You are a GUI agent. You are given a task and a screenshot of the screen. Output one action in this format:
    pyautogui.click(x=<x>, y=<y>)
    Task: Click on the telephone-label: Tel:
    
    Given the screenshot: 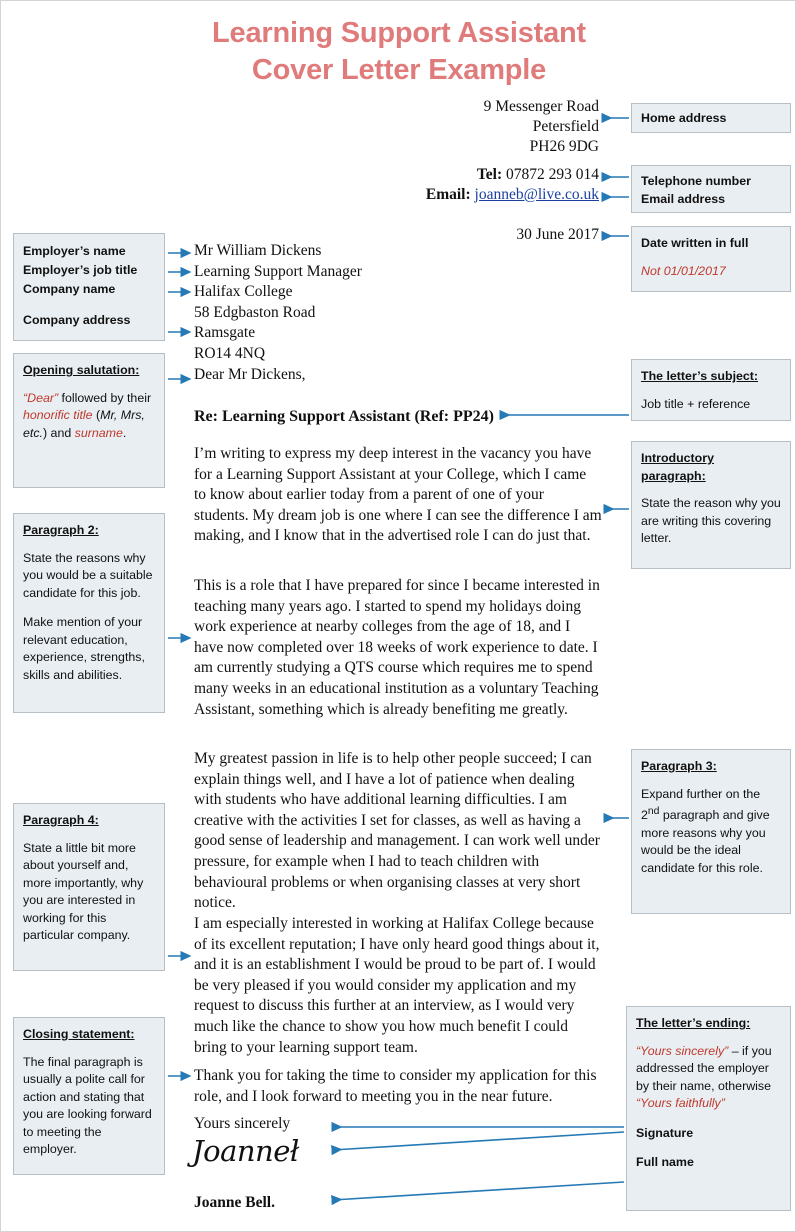 What is the action you would take?
    pyautogui.click(x=489, y=174)
    